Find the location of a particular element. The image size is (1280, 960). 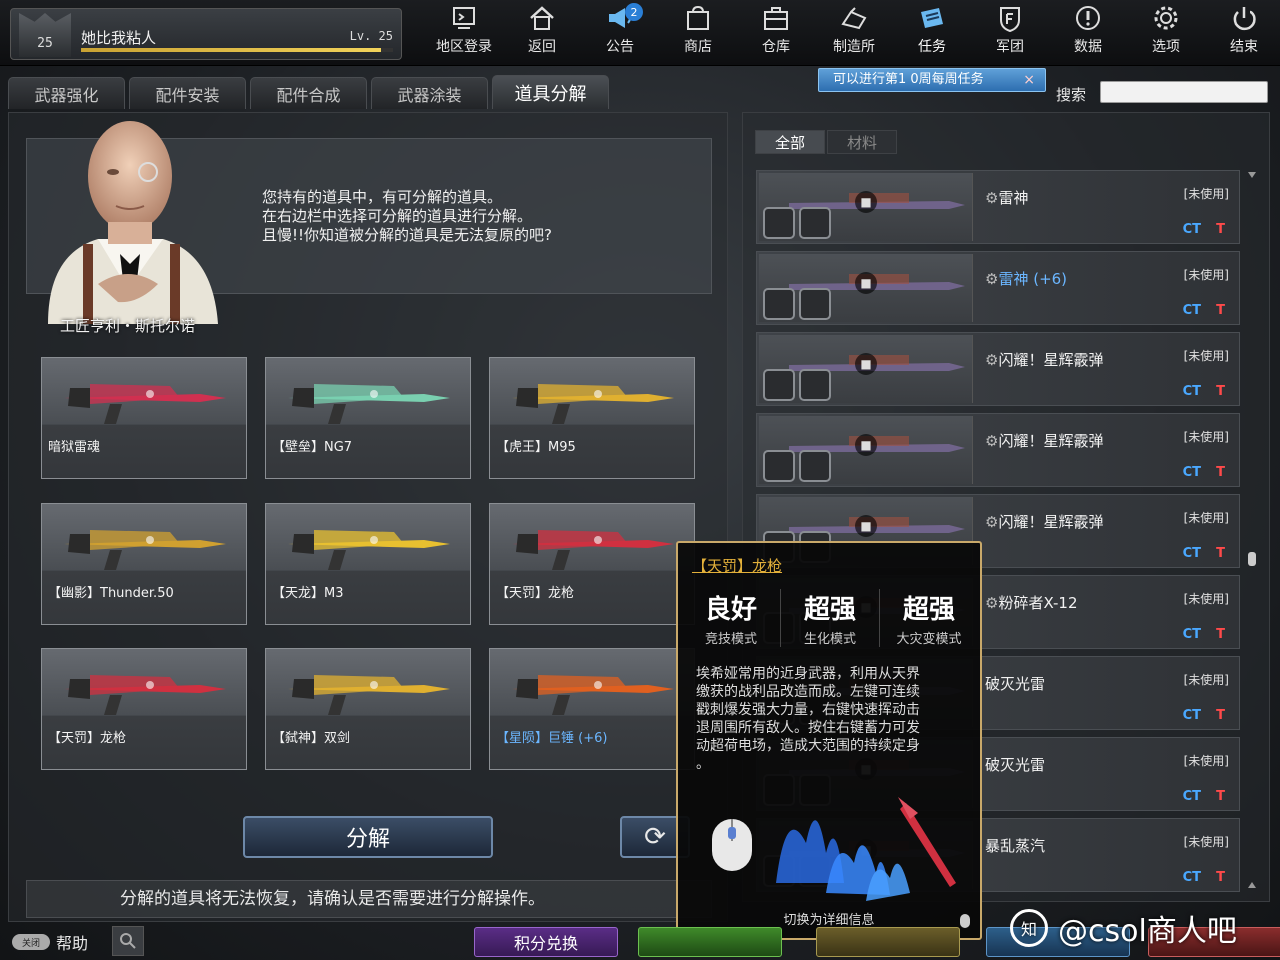

nav-label: 军团 is located at coordinates (1010, 47).